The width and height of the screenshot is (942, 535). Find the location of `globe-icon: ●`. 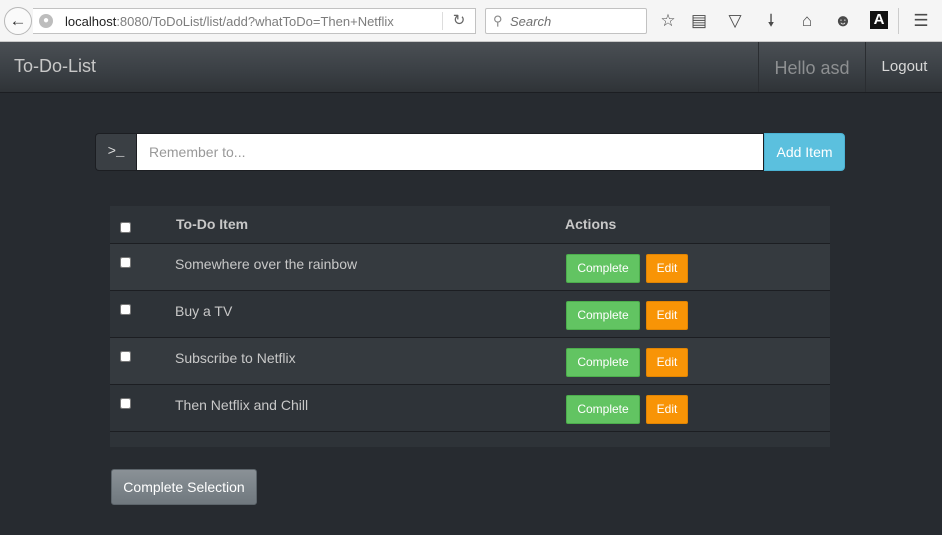

globe-icon: ● is located at coordinates (46, 21).